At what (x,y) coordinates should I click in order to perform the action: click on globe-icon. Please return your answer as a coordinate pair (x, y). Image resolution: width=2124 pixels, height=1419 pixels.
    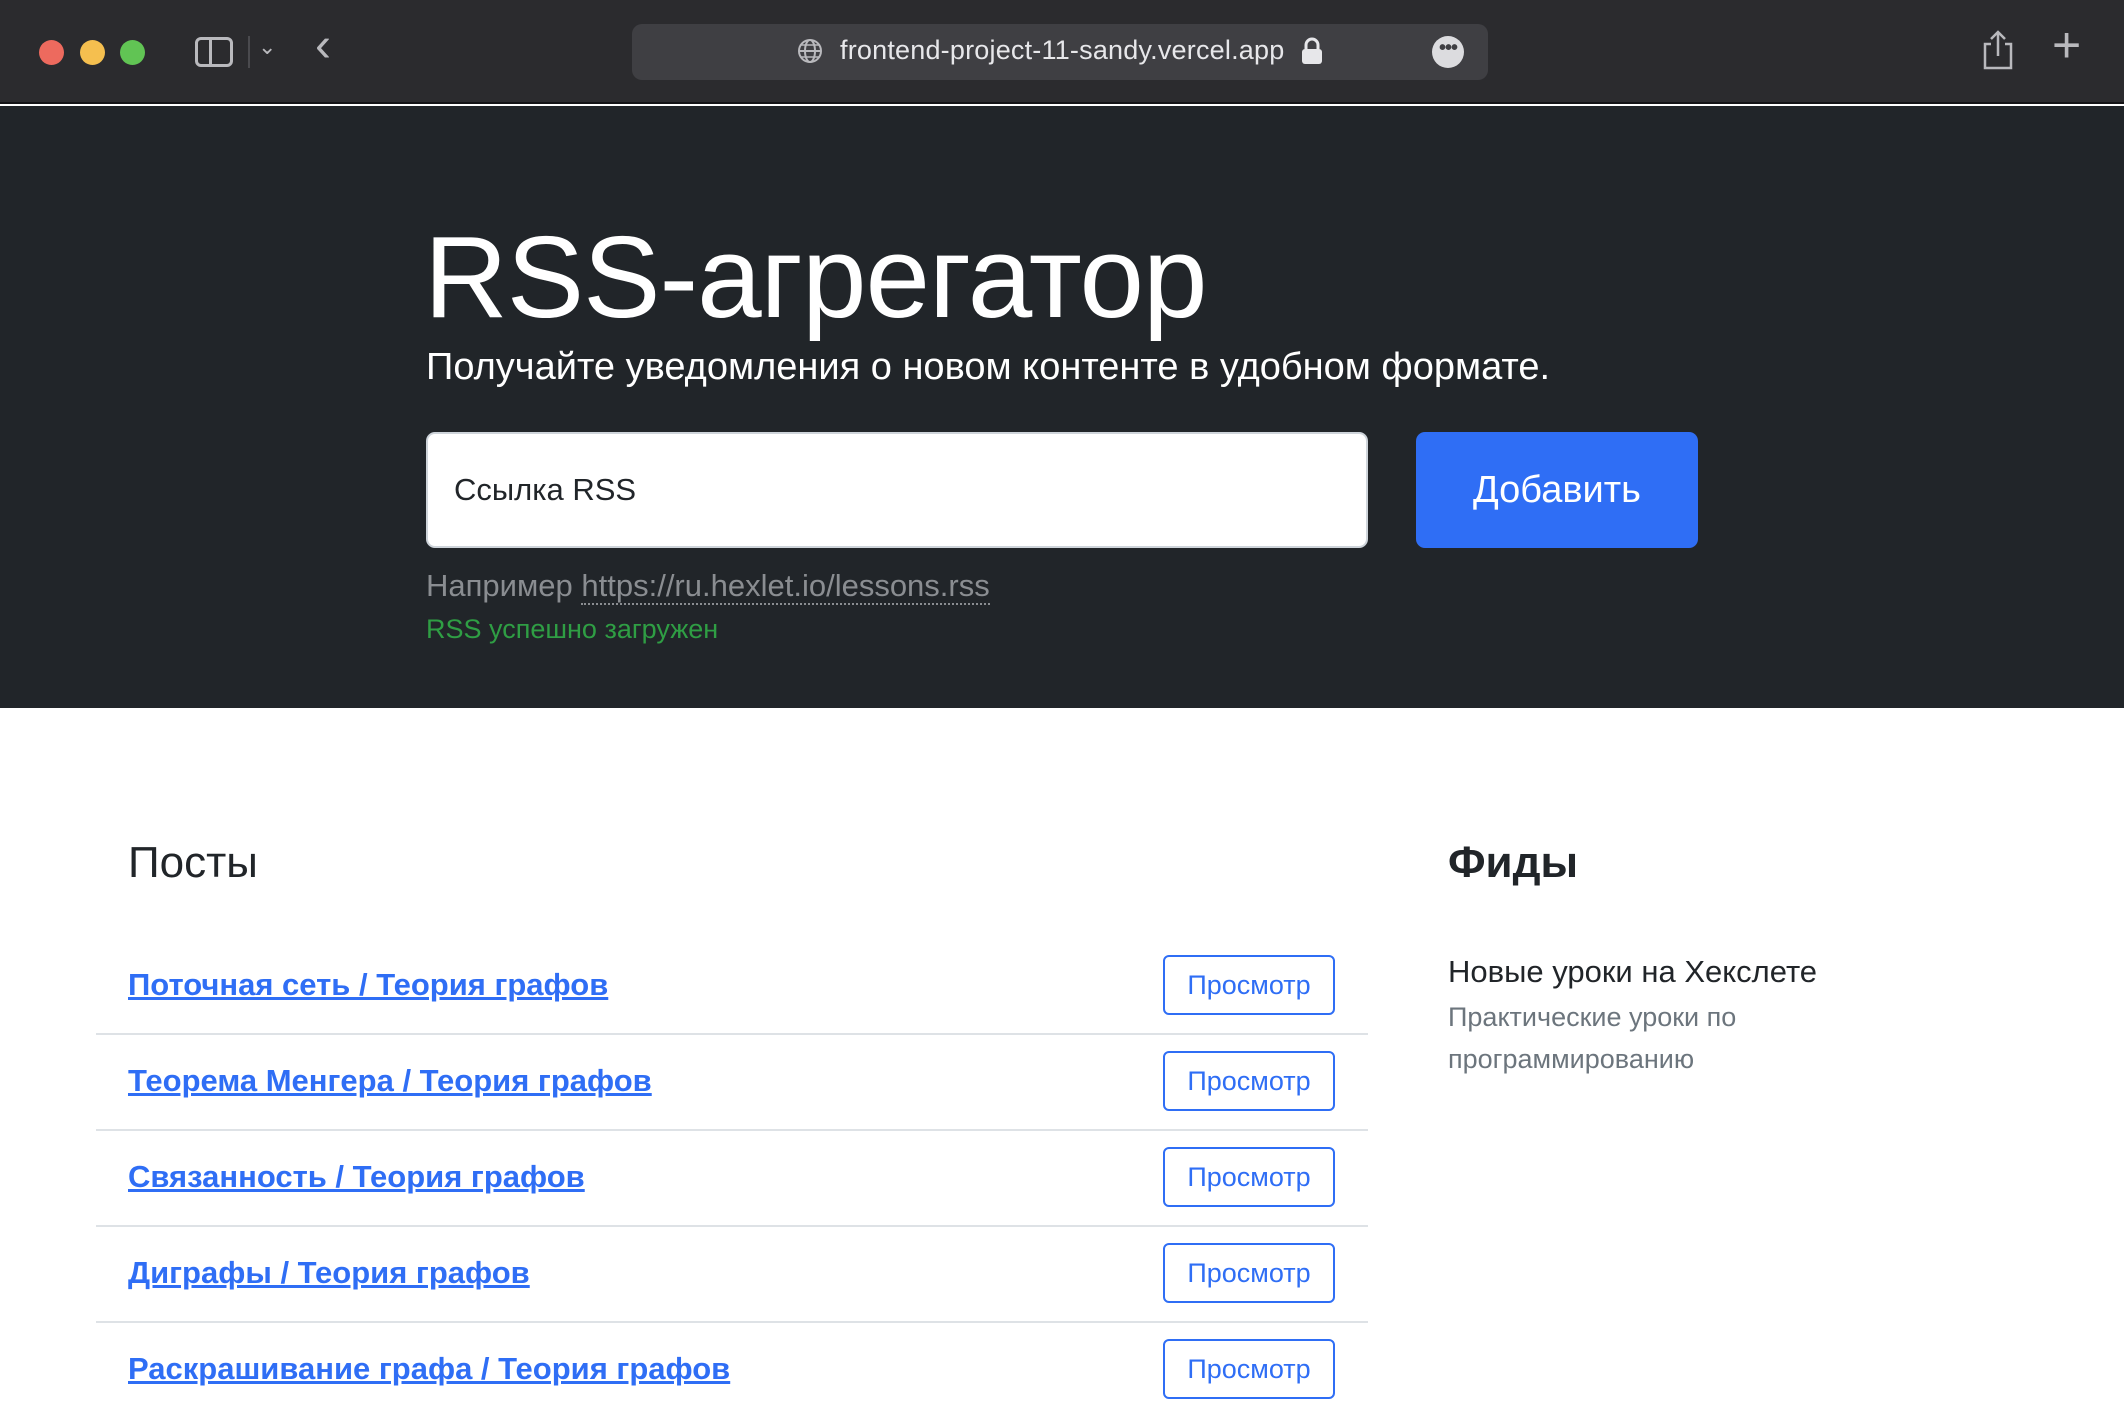
    Looking at the image, I should click on (810, 51).